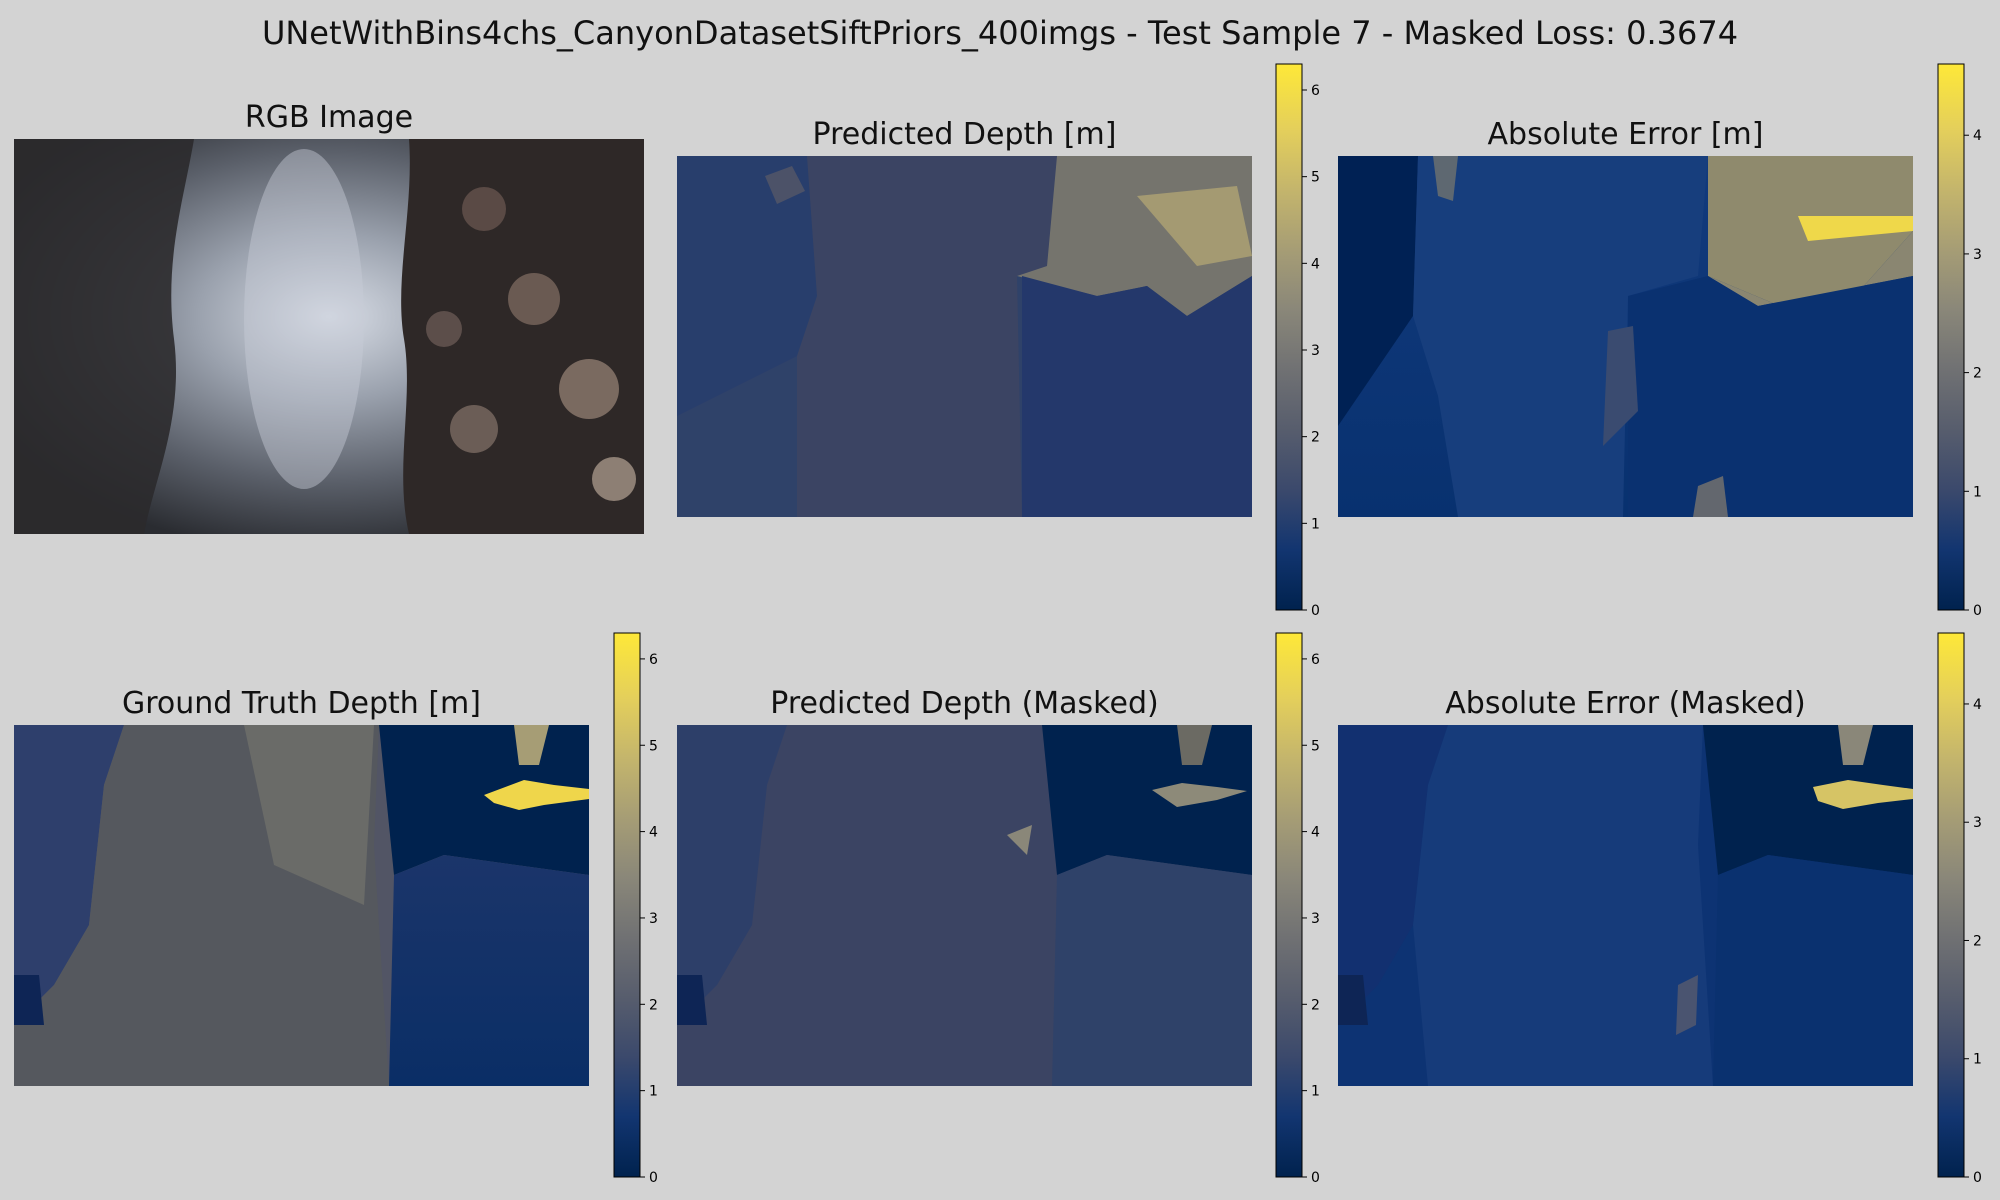 The height and width of the screenshot is (1200, 2000). I want to click on pred-depth-masked-heatmap, so click(964, 905).